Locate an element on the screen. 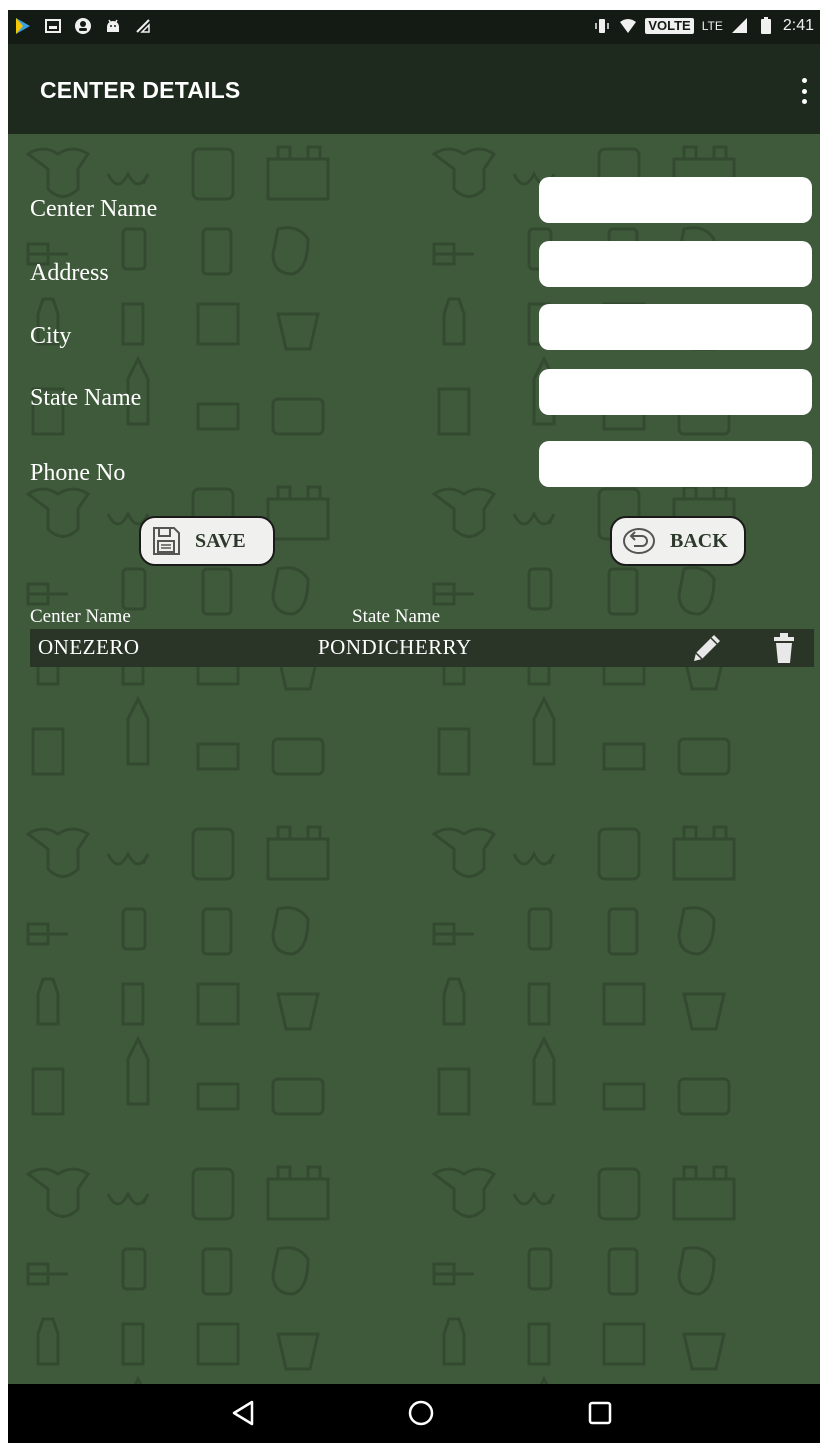  volte-badge: VOLTE is located at coordinates (669, 26).